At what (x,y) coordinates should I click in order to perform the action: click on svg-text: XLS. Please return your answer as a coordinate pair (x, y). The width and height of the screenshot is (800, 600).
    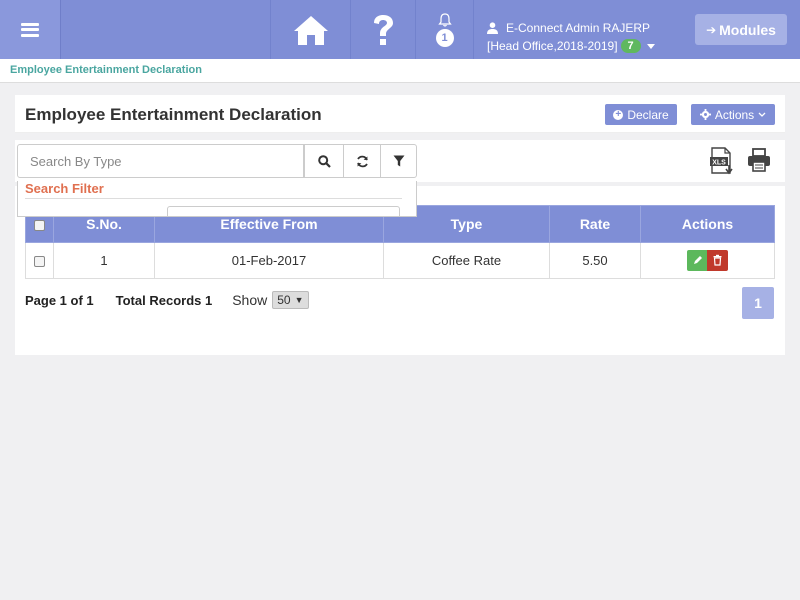
    Looking at the image, I should click on (719, 163).